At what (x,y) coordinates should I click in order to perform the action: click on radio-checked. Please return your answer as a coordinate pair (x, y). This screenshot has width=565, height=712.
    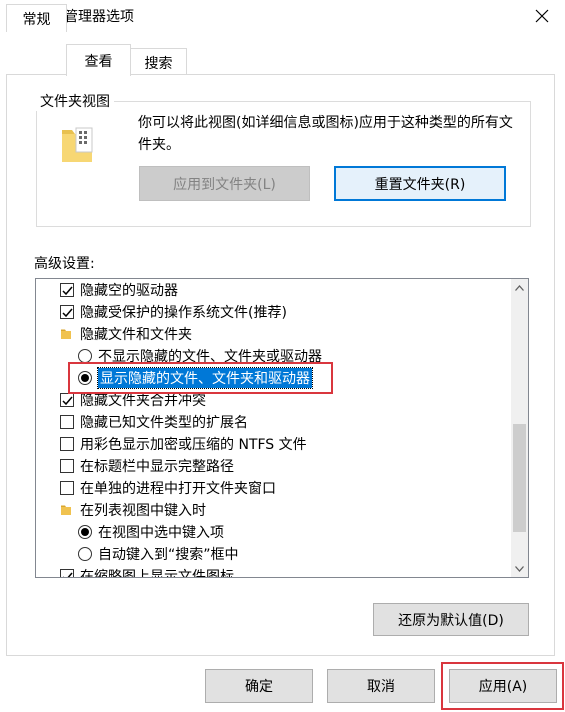
    Looking at the image, I should click on (85, 532).